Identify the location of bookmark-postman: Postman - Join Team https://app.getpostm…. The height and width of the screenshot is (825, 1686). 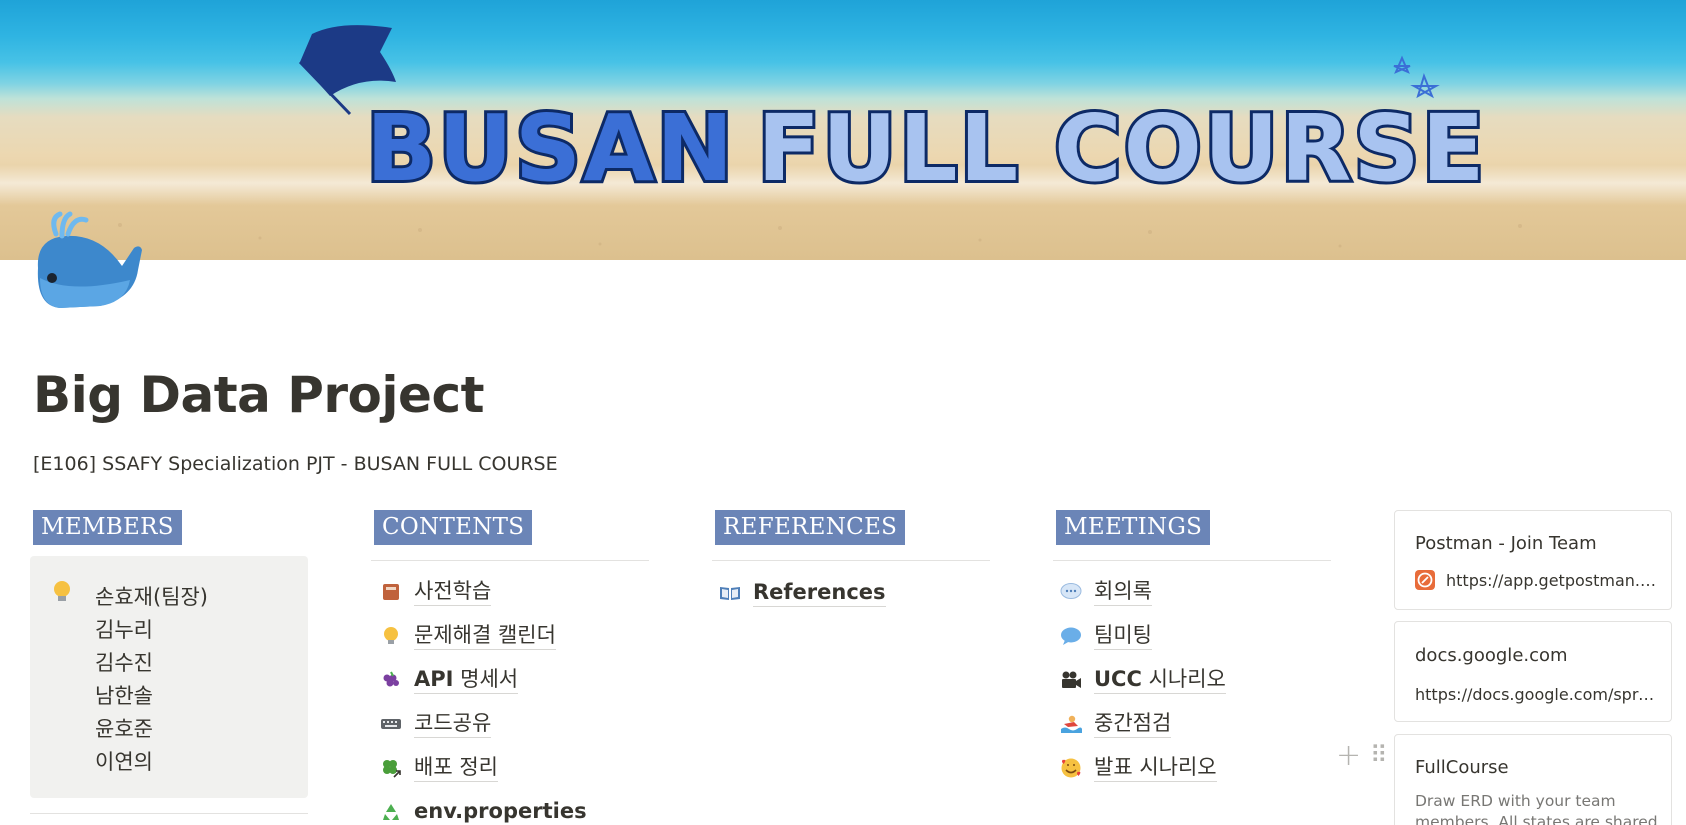
(1533, 560).